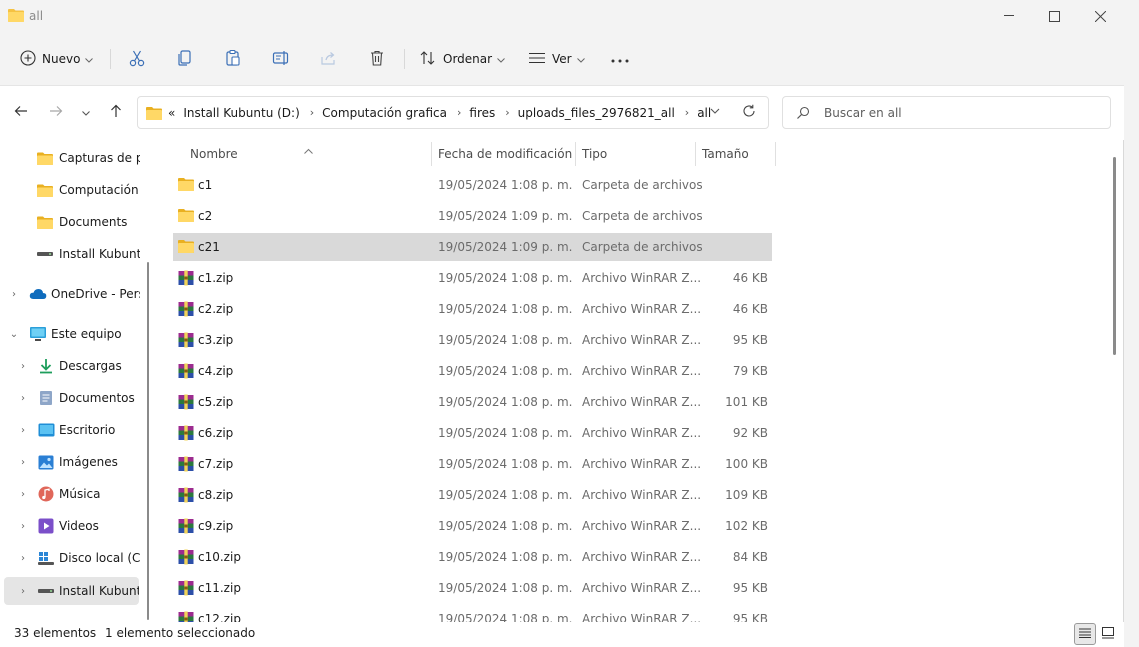 Image resolution: width=1139 pixels, height=647 pixels. What do you see at coordinates (308, 152) in the screenshot?
I see `sort-ascending-icon` at bounding box center [308, 152].